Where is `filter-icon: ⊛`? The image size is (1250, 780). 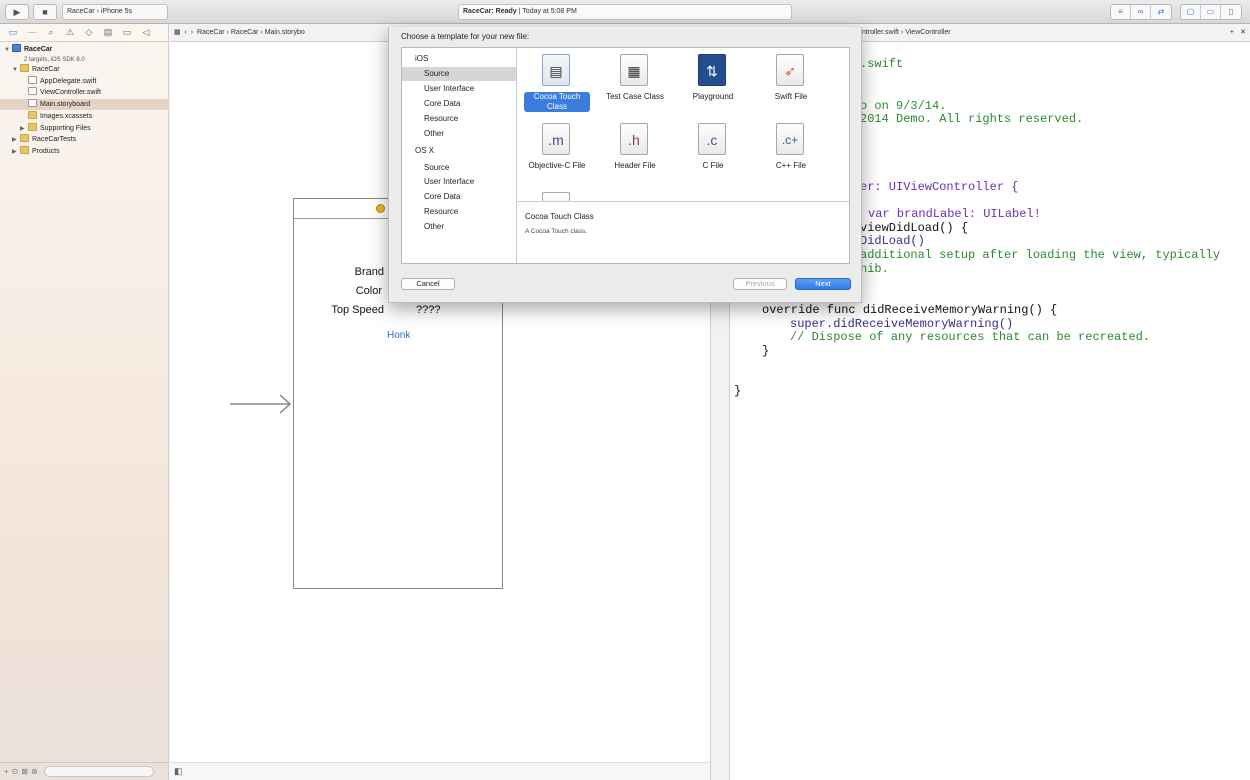
filter-icon: ⊛ is located at coordinates (34, 771).